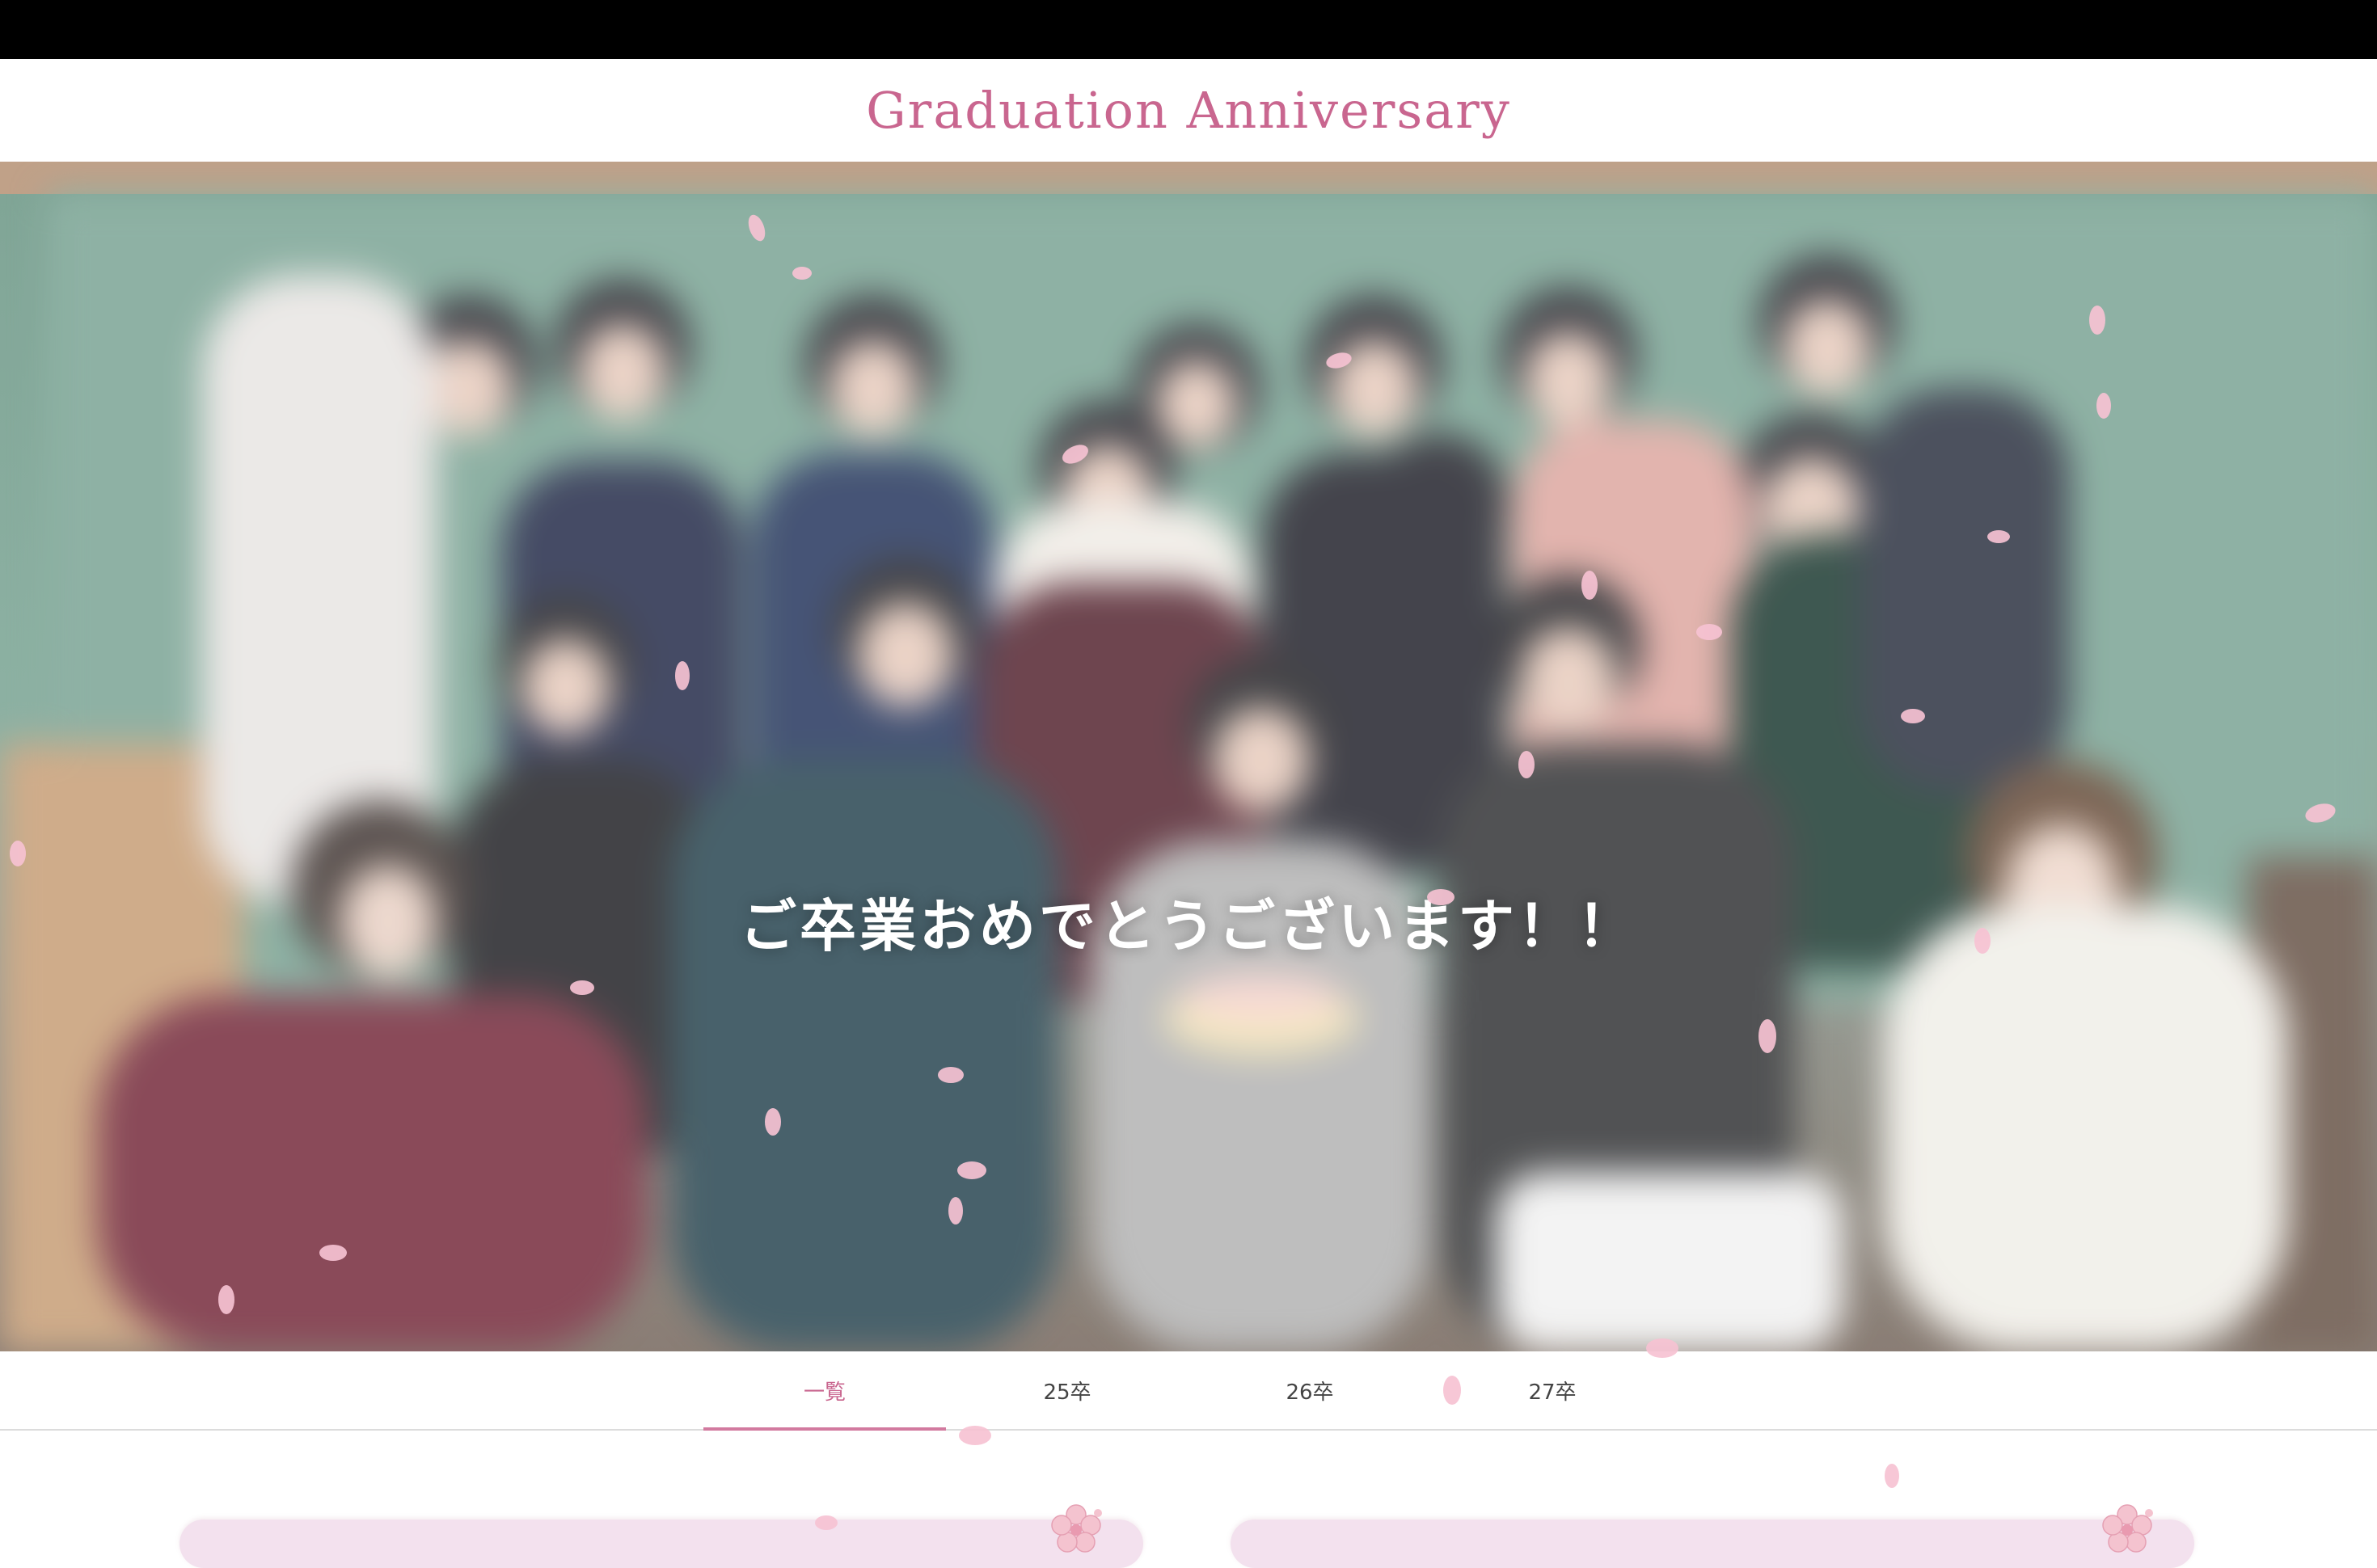 This screenshot has height=1568, width=2377. Describe the element at coordinates (824, 1391) in the screenshot. I see `tab-all: 一覧` at that location.